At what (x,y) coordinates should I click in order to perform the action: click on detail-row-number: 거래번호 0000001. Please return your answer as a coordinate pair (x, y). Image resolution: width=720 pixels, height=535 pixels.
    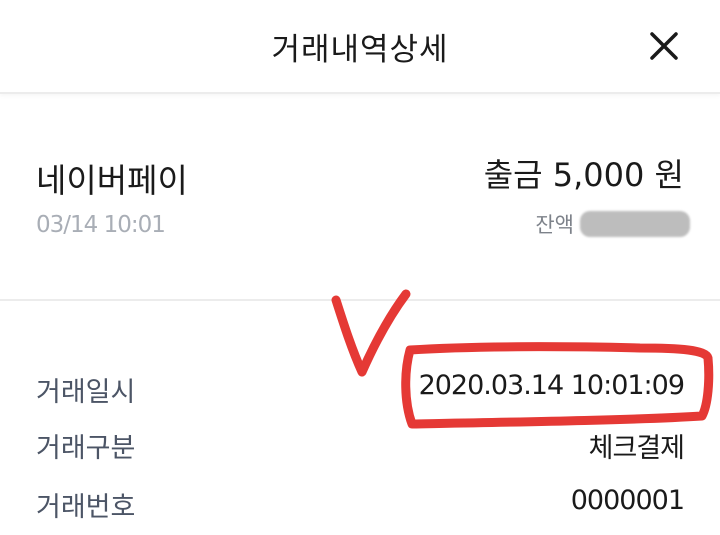
    Looking at the image, I should click on (360, 502).